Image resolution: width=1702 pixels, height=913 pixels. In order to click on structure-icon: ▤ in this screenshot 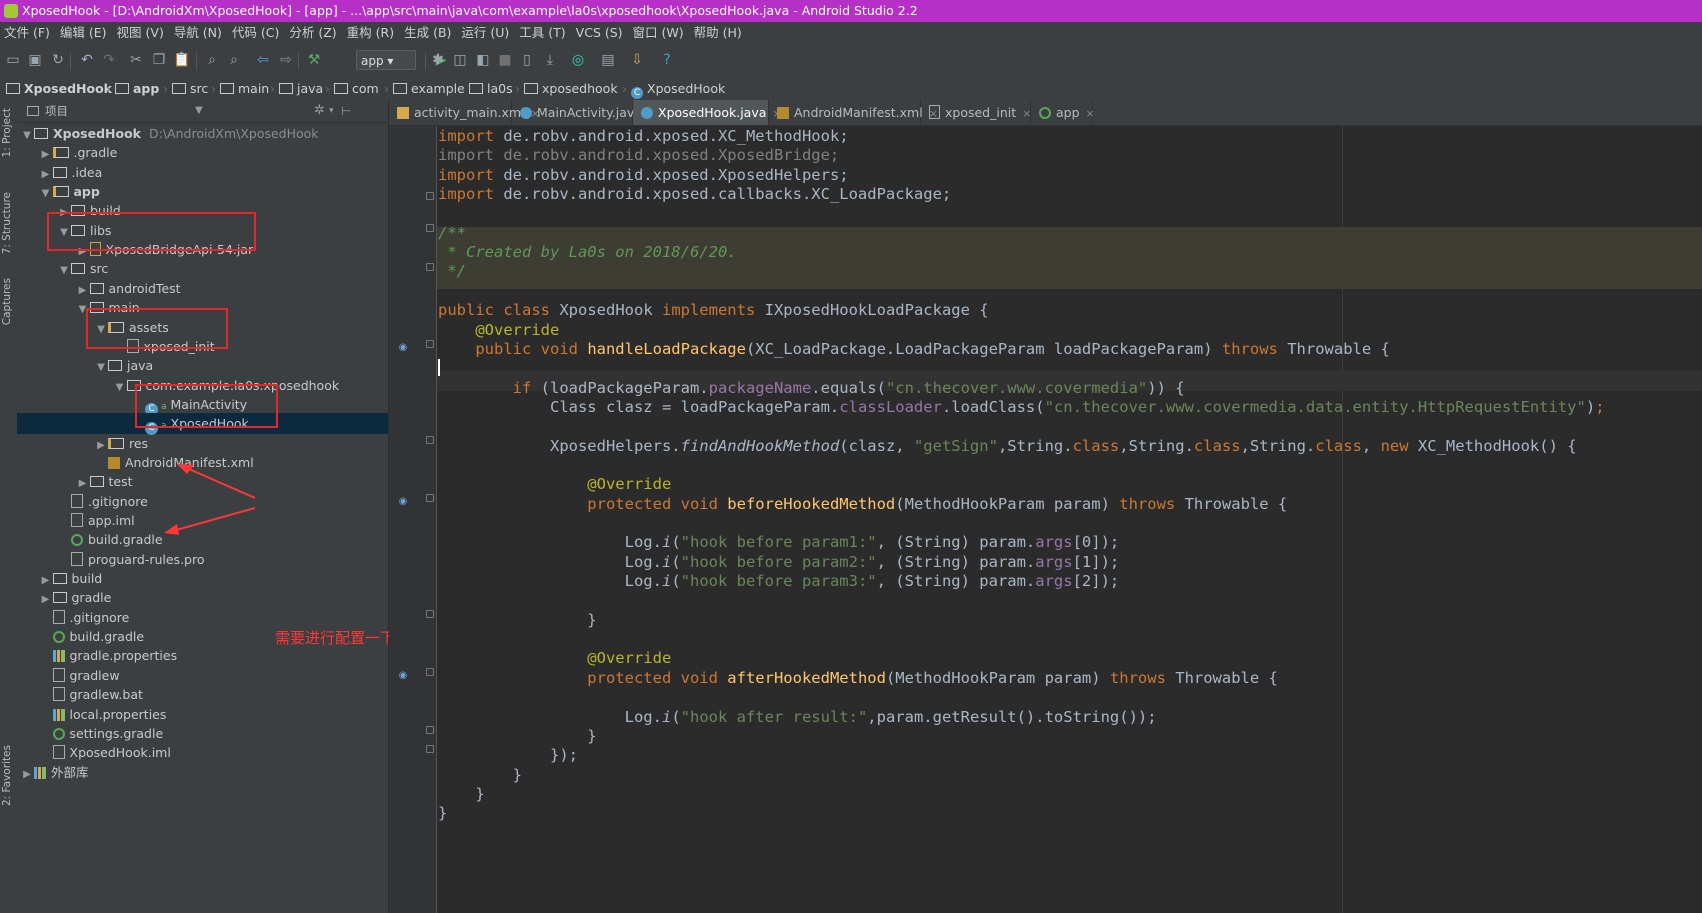, I will do `click(608, 60)`.